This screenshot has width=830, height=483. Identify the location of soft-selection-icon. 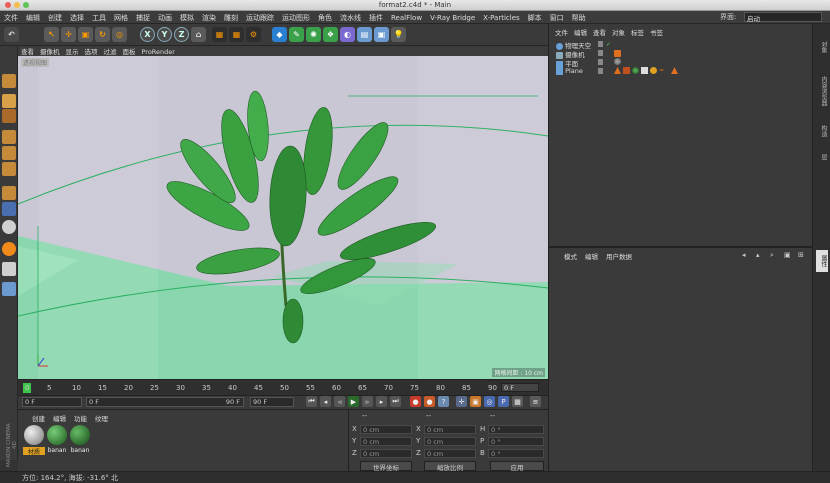
(9, 249).